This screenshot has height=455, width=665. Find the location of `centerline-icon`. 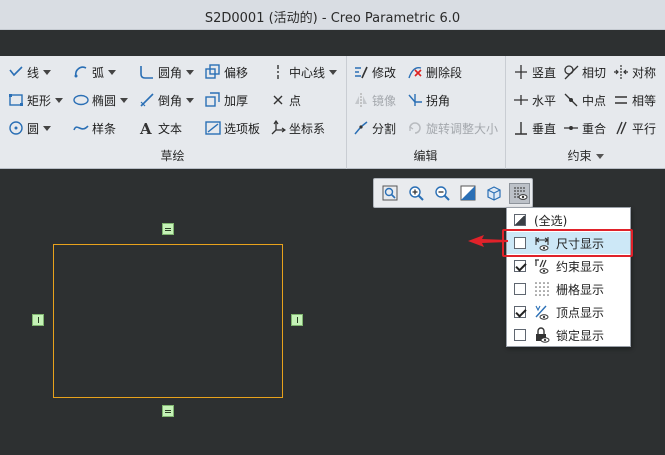

centerline-icon is located at coordinates (278, 72).